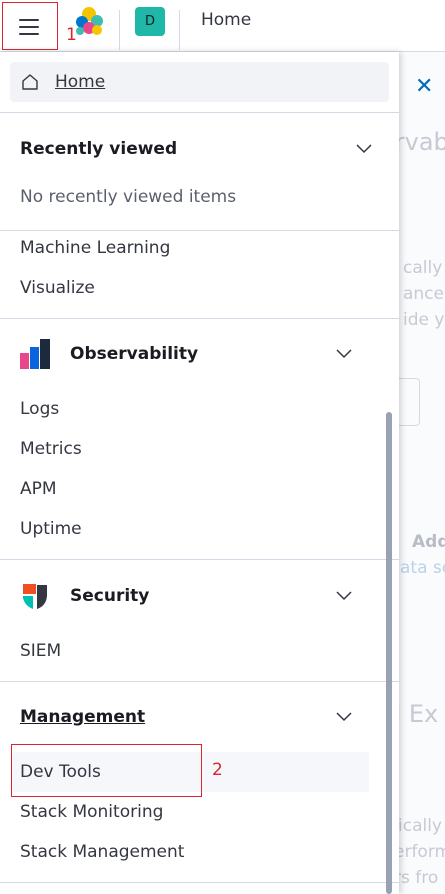 Image resolution: width=445 pixels, height=894 pixels. I want to click on nav-item-dev-tools: Dev Tools, so click(60, 772).